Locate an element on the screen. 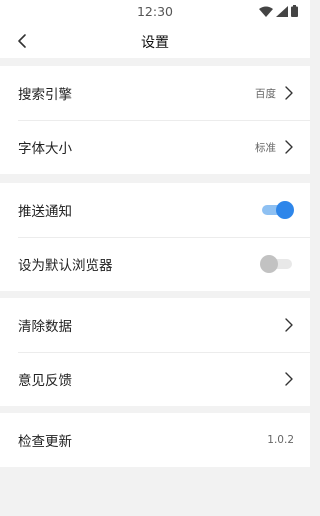  row-label: 推送通知 is located at coordinates (45, 212).